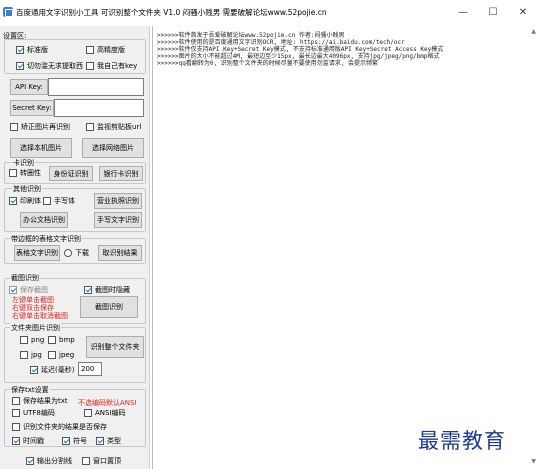  Describe the element at coordinates (120, 253) in the screenshot. I see `fetch-result-button: 取识别结果` at that location.